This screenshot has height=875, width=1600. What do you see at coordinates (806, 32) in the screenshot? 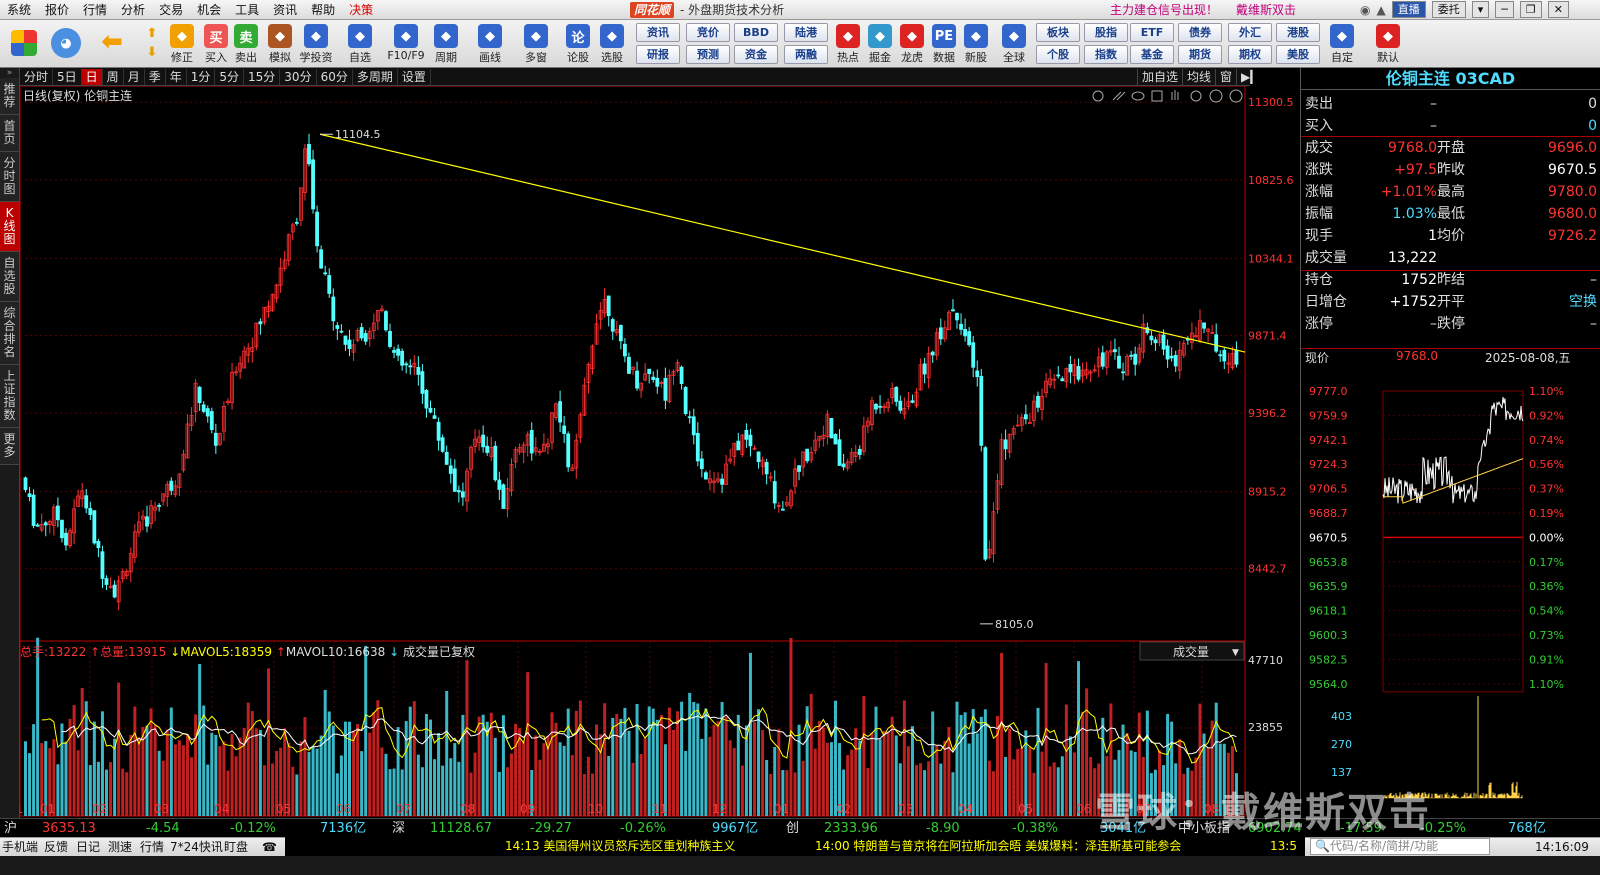
I see `quick-button-3-top: 陆港` at bounding box center [806, 32].